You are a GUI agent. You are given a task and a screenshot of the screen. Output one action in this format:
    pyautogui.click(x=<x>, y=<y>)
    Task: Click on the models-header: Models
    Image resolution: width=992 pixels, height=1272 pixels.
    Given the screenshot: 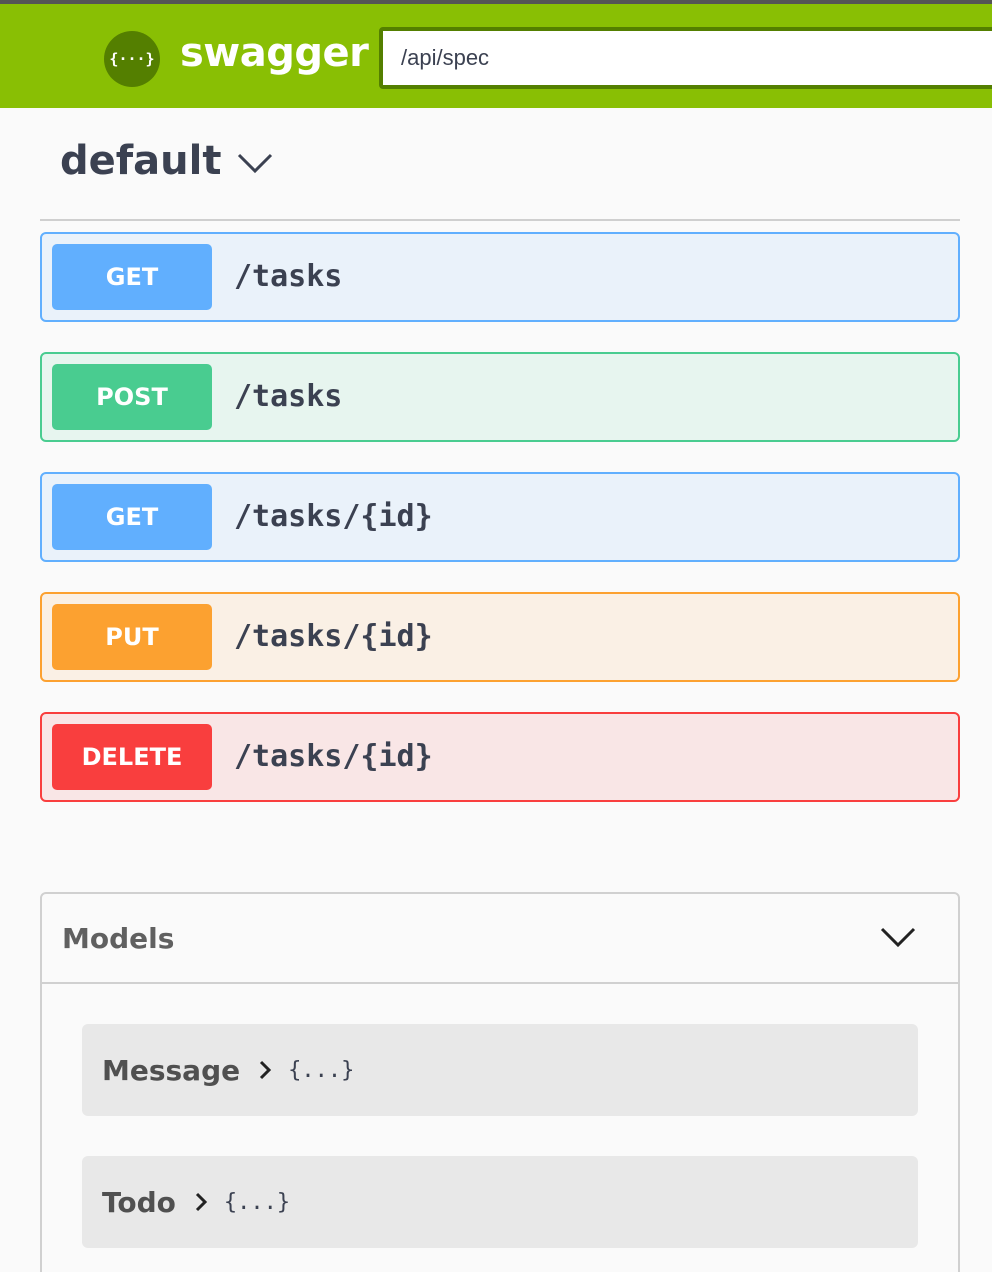 What is the action you would take?
    pyautogui.click(x=500, y=939)
    